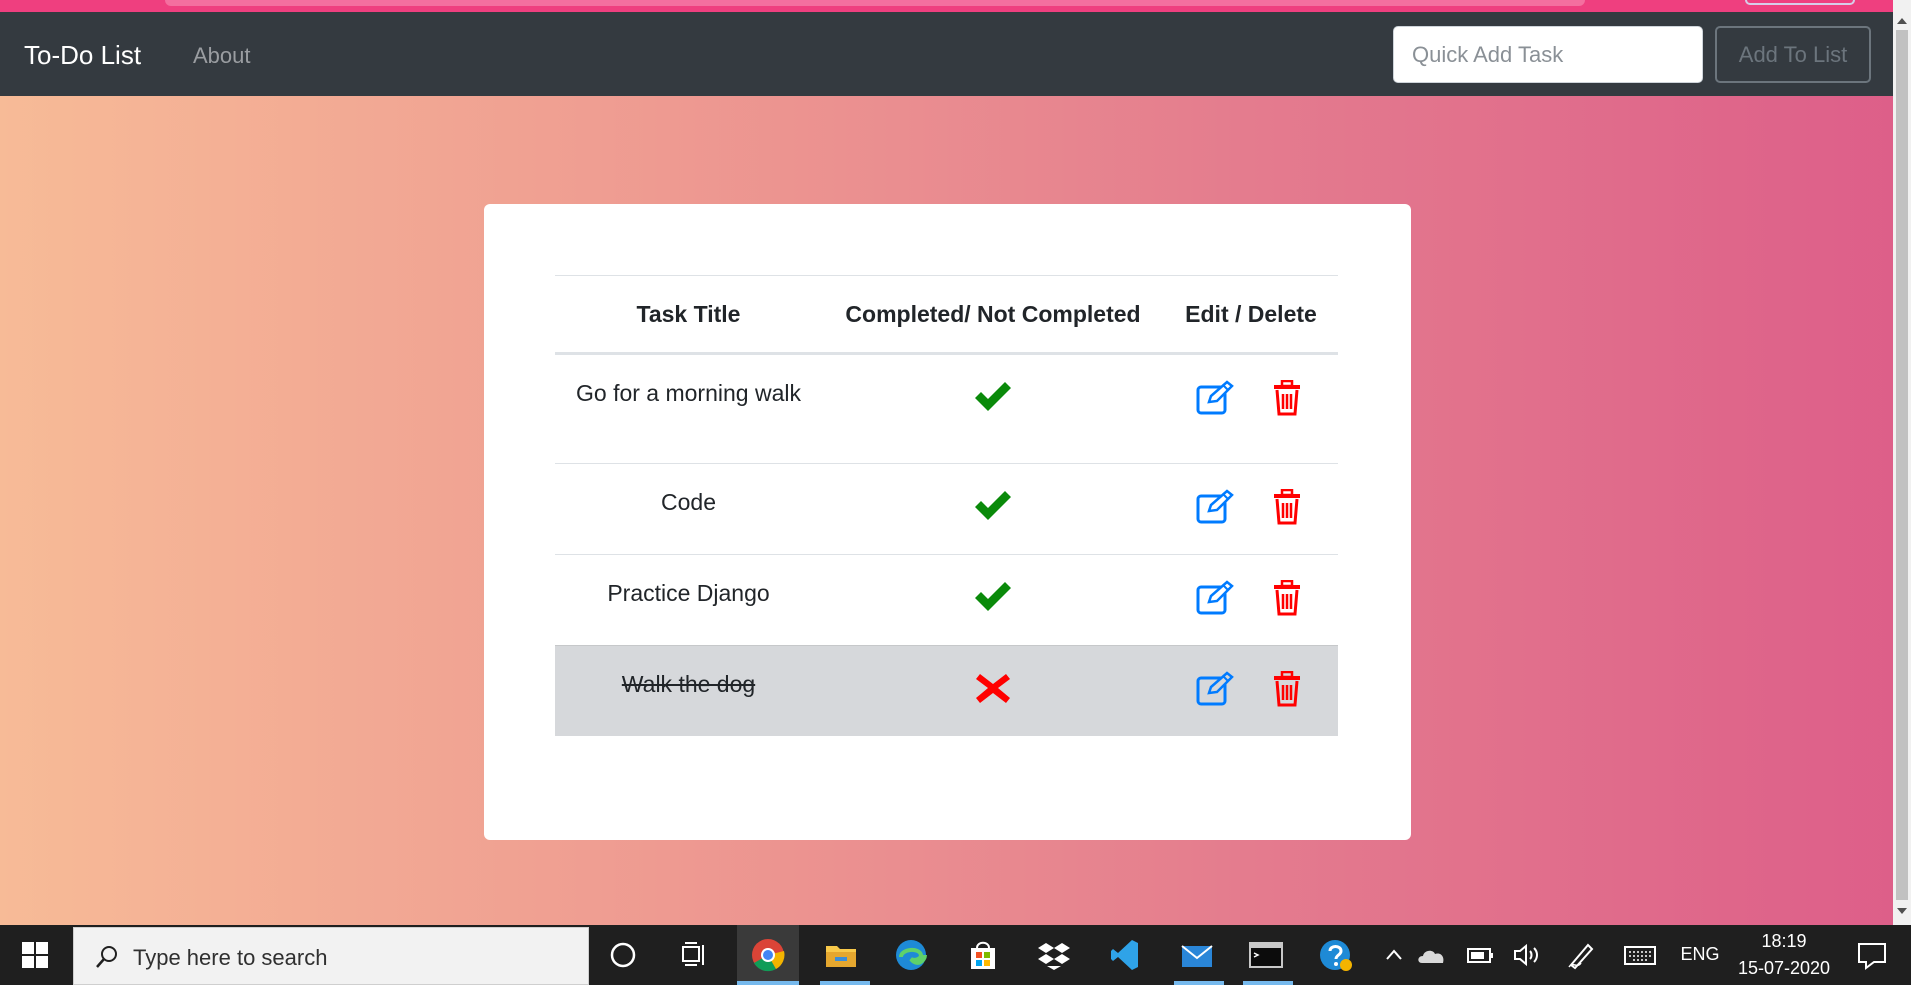 The image size is (1911, 985). I want to click on table-row: Code, so click(946, 509).